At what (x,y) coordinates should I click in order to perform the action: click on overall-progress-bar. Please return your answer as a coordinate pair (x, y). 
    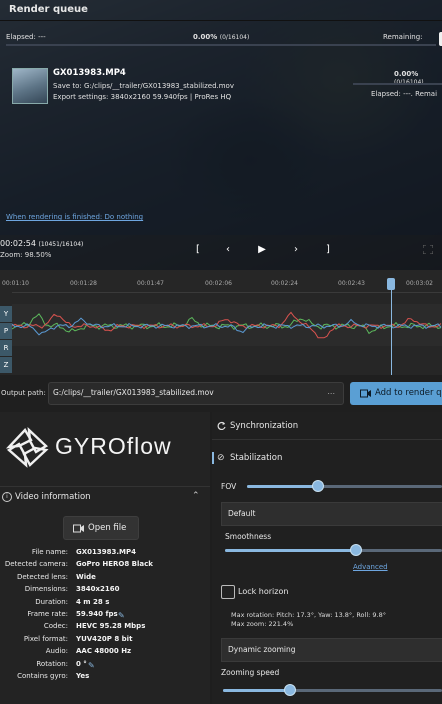
    Looking at the image, I should click on (221, 45).